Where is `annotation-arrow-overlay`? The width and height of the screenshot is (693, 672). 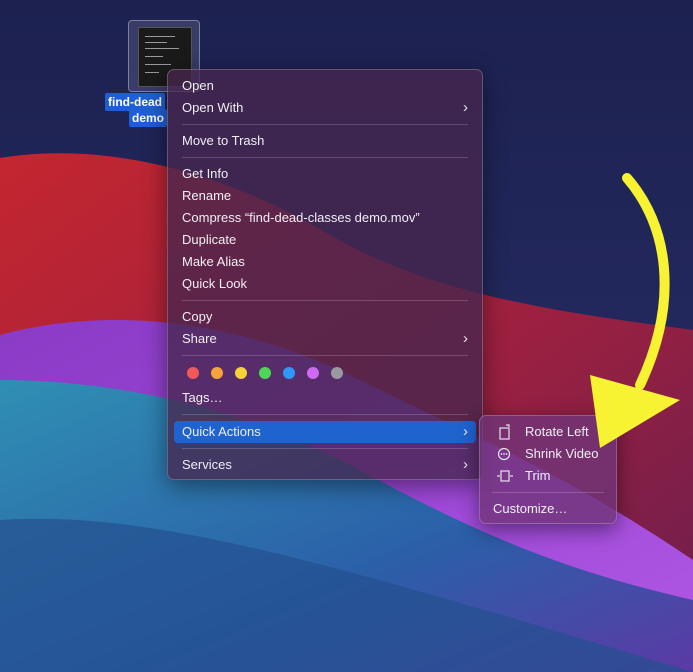 annotation-arrow-overlay is located at coordinates (635, 310).